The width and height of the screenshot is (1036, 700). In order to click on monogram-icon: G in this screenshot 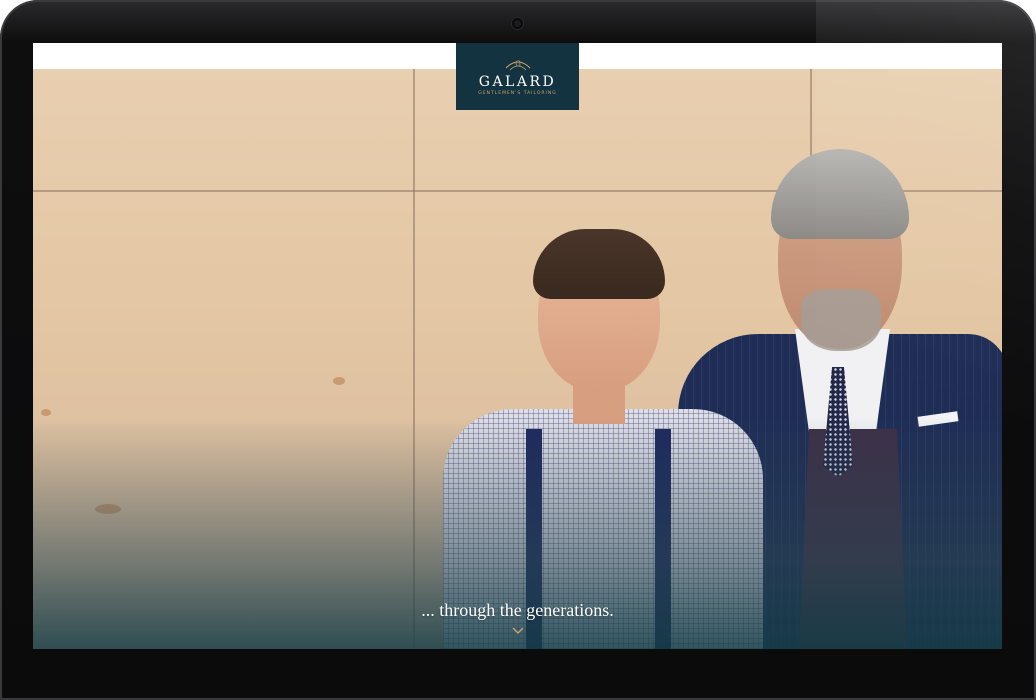, I will do `click(517, 65)`.